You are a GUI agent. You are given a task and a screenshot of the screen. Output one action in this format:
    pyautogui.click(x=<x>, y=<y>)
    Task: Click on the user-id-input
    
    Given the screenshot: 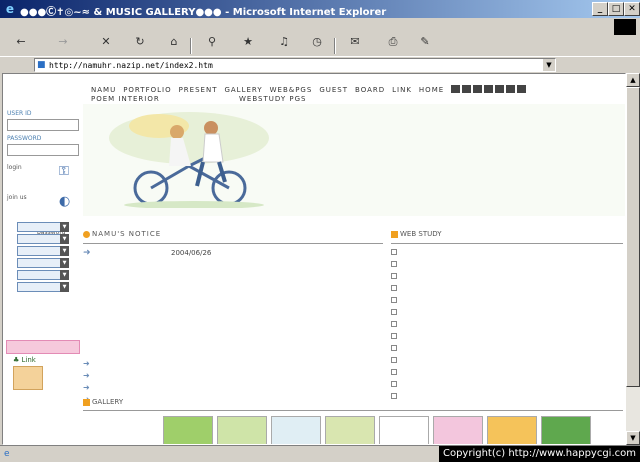 What is the action you would take?
    pyautogui.click(x=43, y=125)
    